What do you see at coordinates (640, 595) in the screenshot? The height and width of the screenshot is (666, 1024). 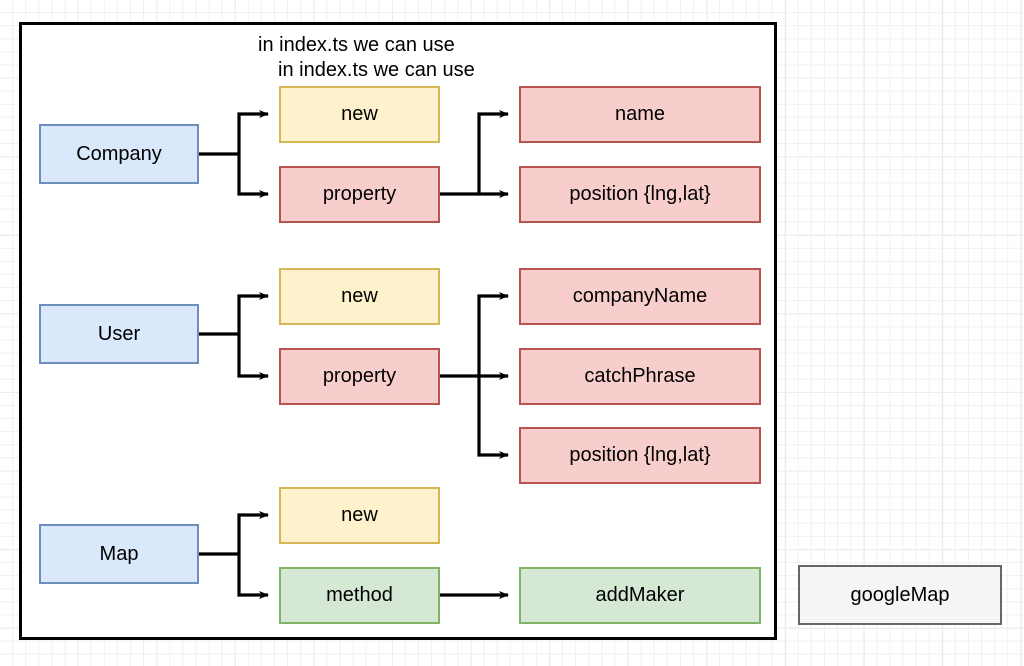 I see `member-box-map-addmaker: addMaker` at bounding box center [640, 595].